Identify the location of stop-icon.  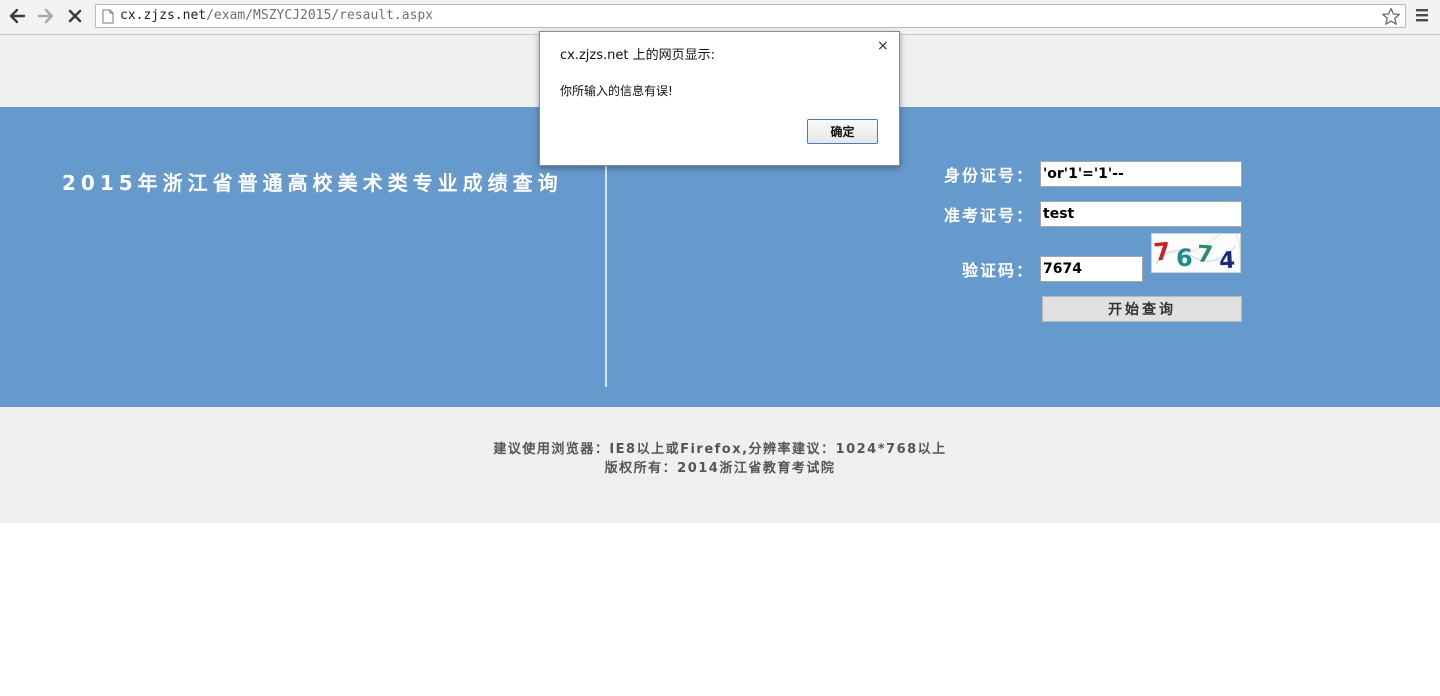
(75, 16).